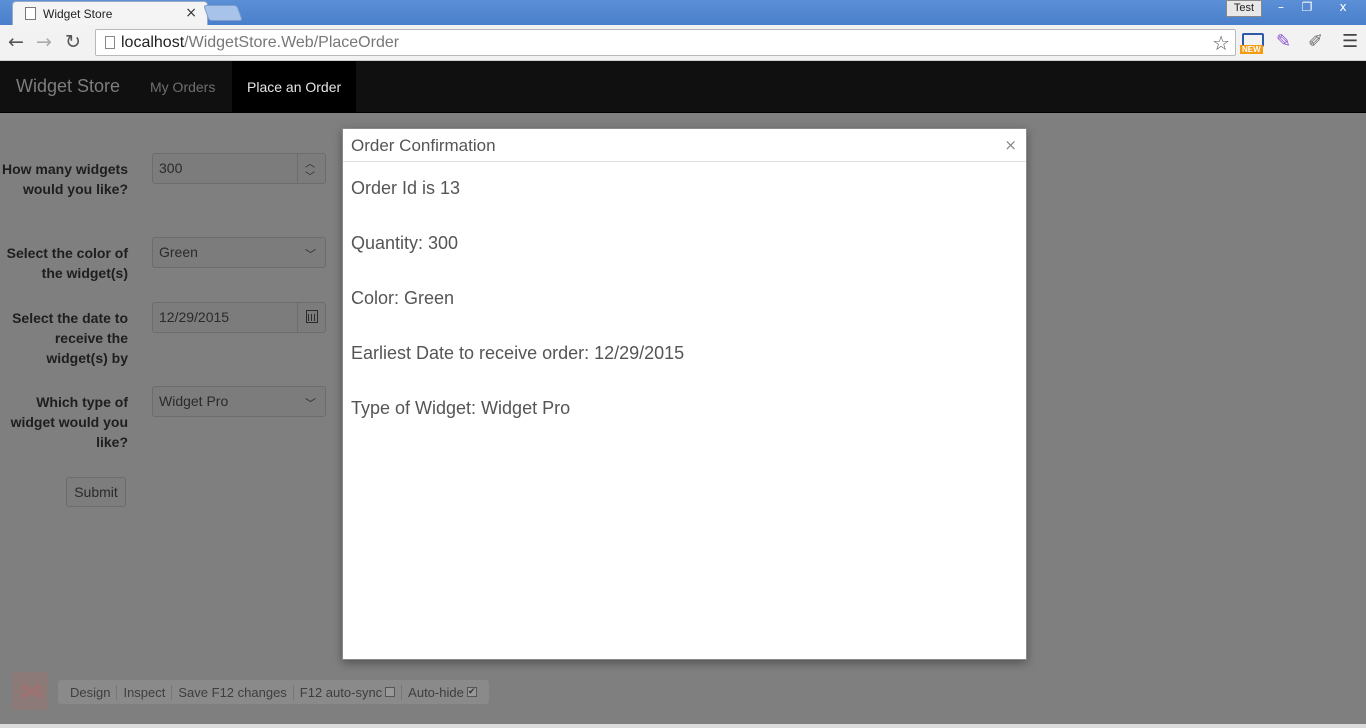 Image resolution: width=1366 pixels, height=728 pixels. Describe the element at coordinates (348, 692) in the screenshot. I see `f12-auto-sync-toggle: F12 auto-sync` at that location.